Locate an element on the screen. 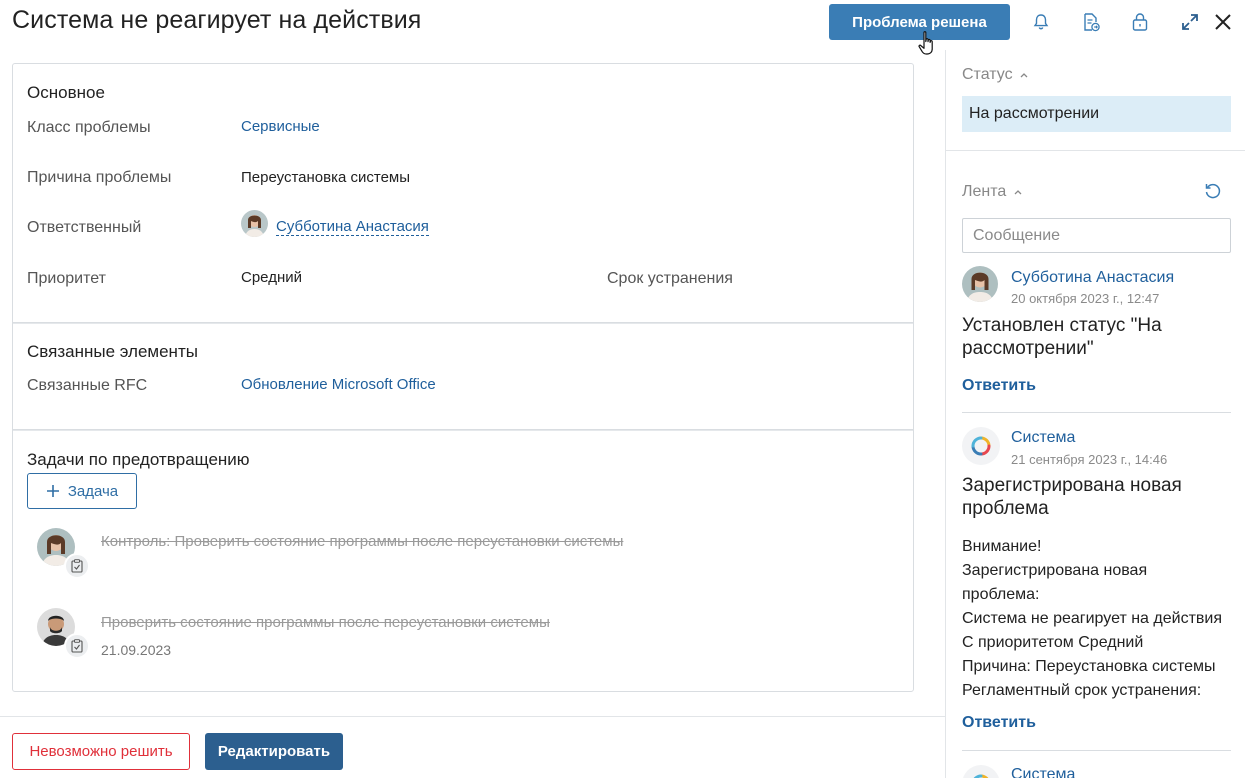 The image size is (1245, 778). feed-body-line: Зарегистрирована новая is located at coordinates (1055, 570).